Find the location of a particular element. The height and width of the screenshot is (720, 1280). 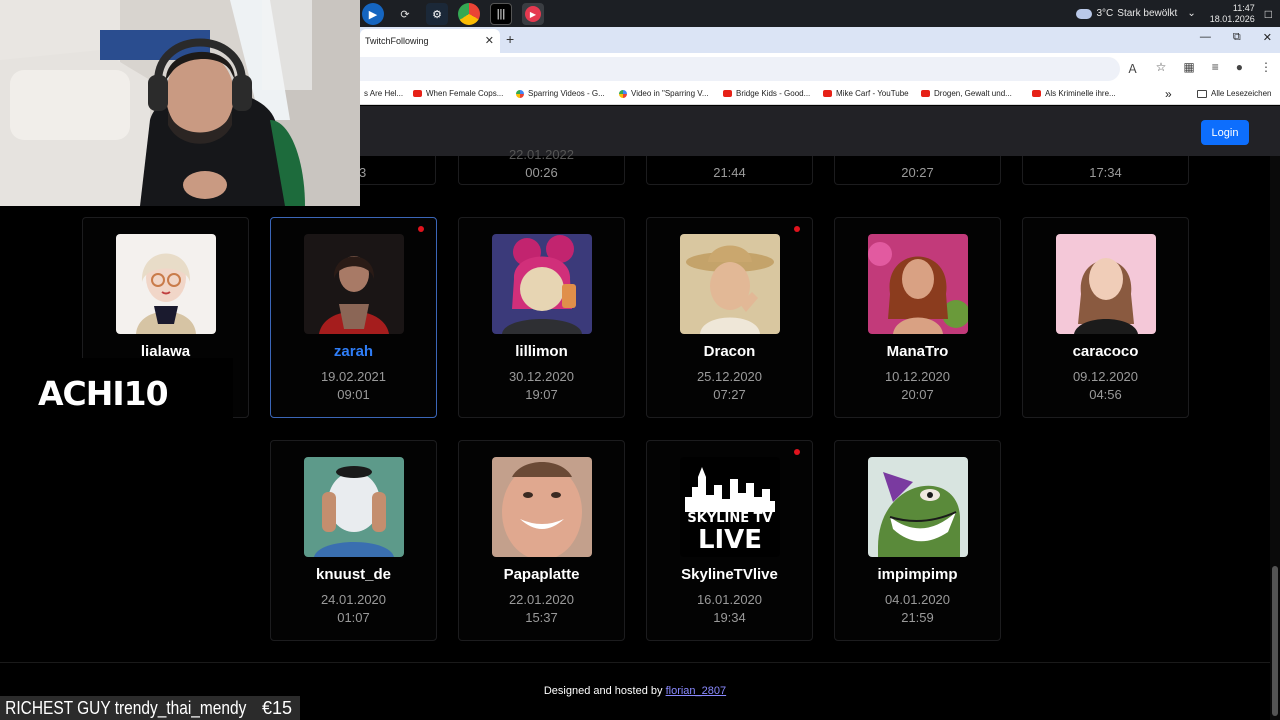

follow-date: 22.01.2020 is located at coordinates (541, 599).